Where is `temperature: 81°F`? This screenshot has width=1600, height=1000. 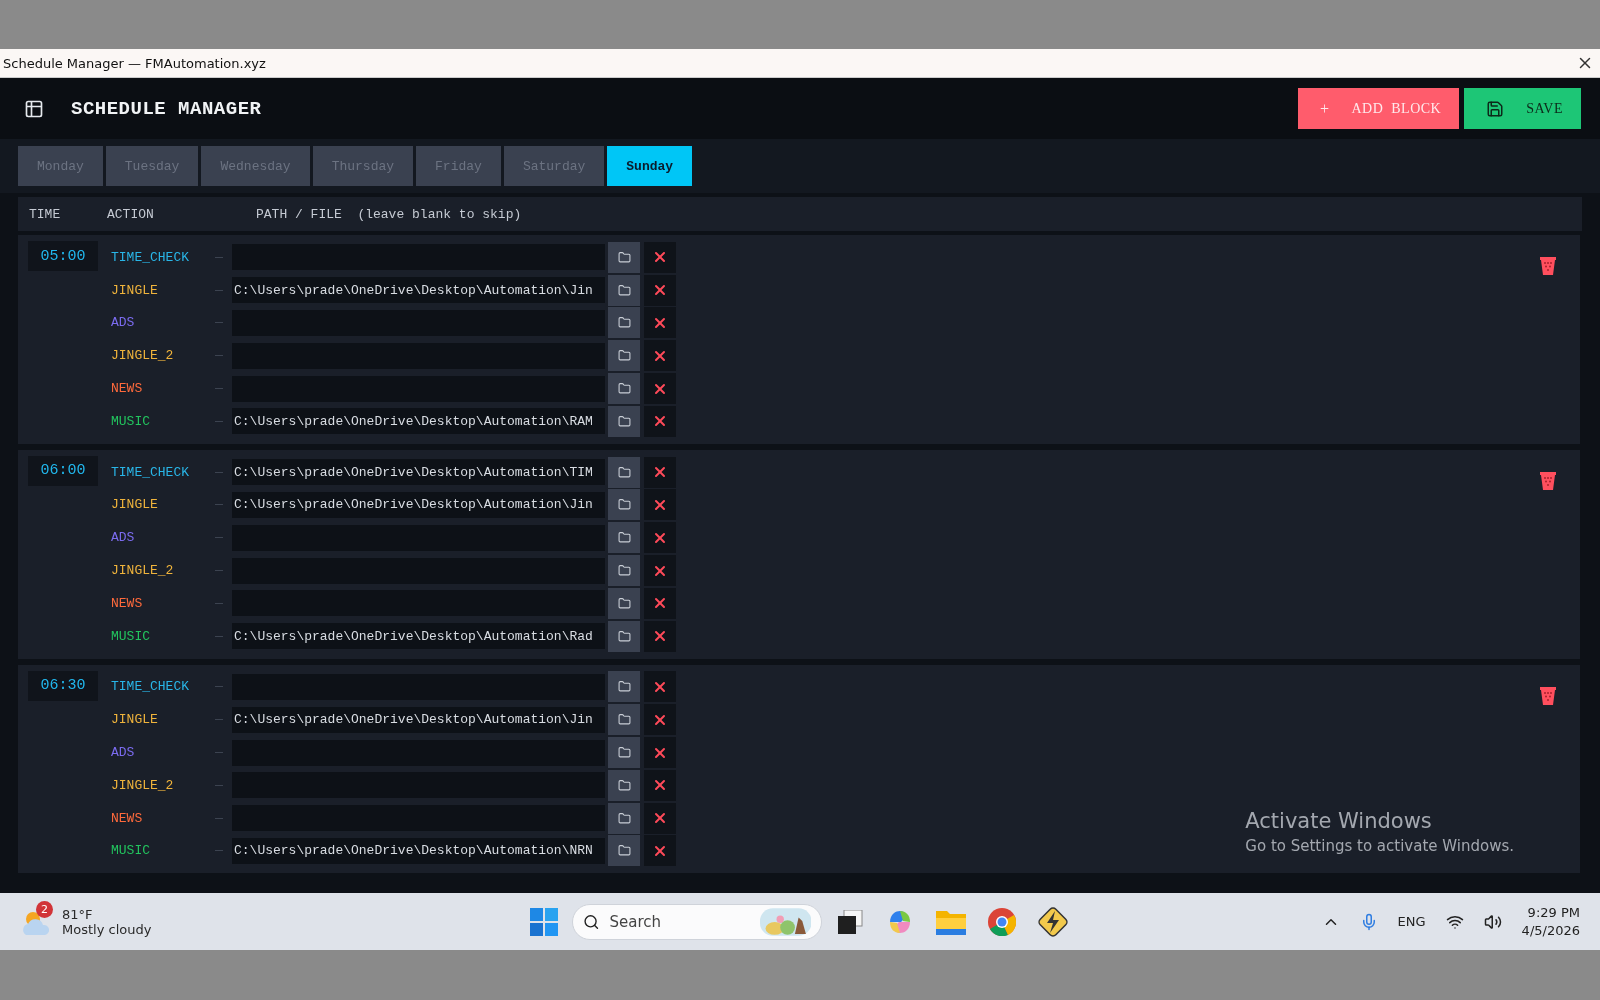 temperature: 81°F is located at coordinates (78, 914).